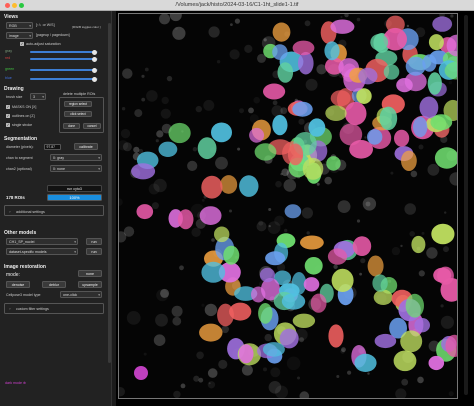  I want to click on brush-size-select: 3 ▾, so click(38, 96).